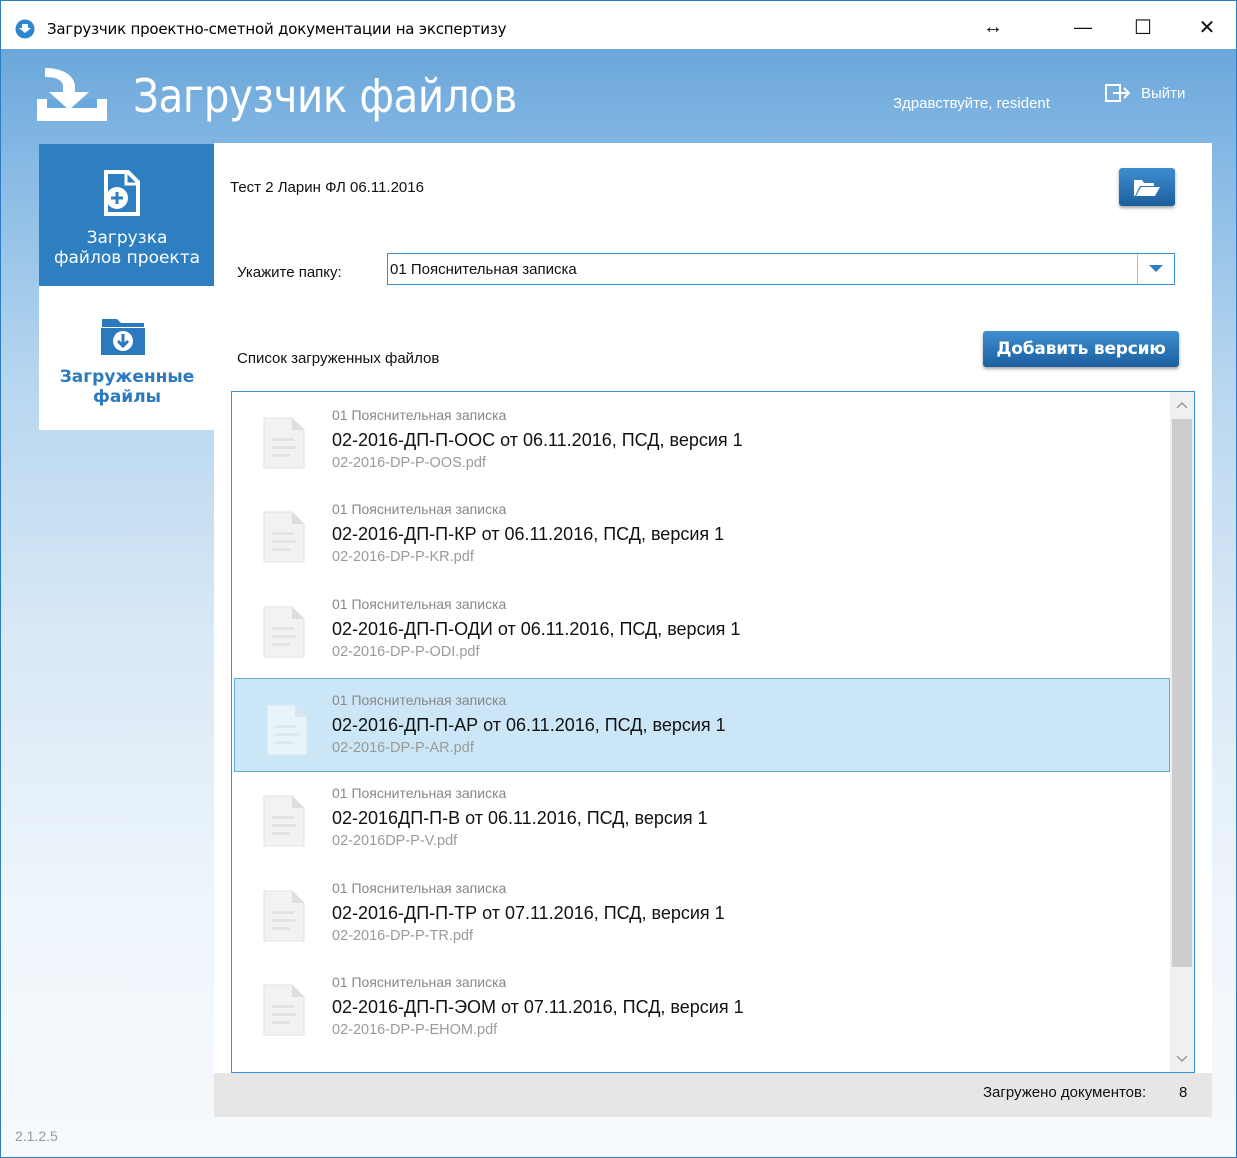  What do you see at coordinates (1183, 1092) in the screenshot?
I see `doc-count-value: 8` at bounding box center [1183, 1092].